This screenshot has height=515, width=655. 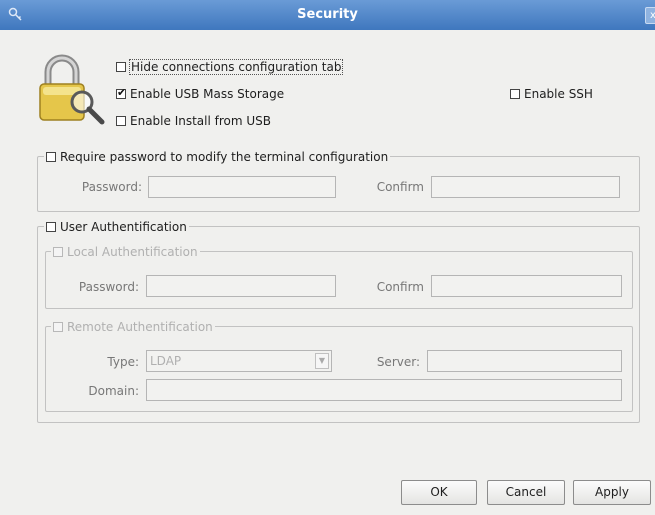 I want to click on terminal-password-input, so click(x=242, y=187).